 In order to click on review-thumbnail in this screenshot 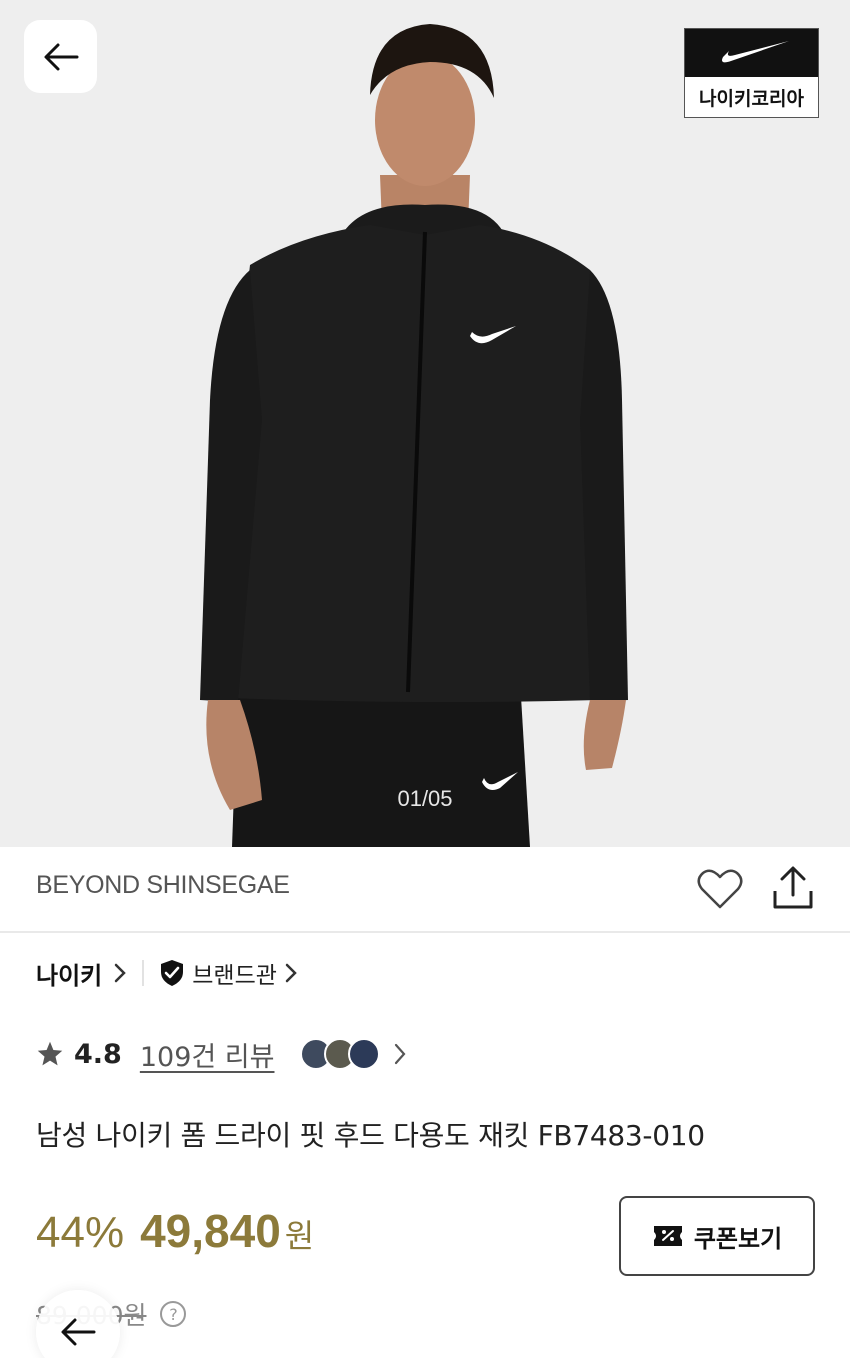, I will do `click(364, 1054)`.